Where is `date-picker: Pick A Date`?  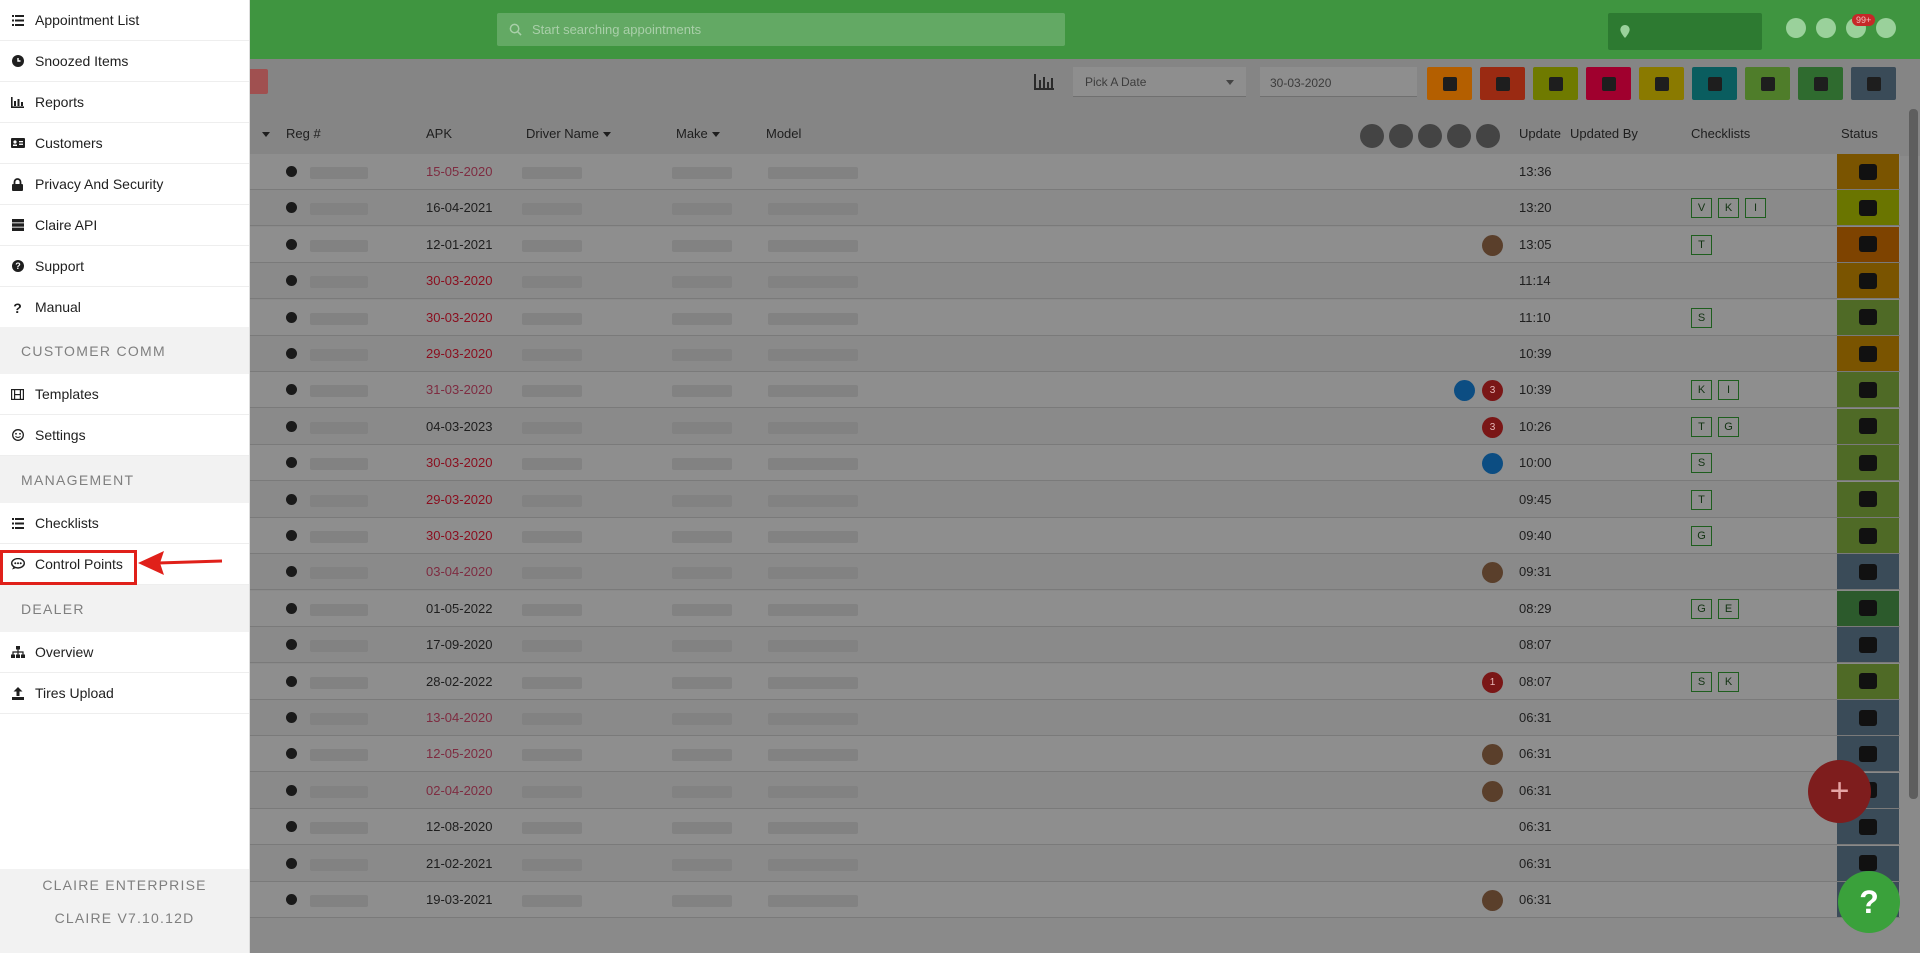
date-picker: Pick A Date is located at coordinates (1159, 82).